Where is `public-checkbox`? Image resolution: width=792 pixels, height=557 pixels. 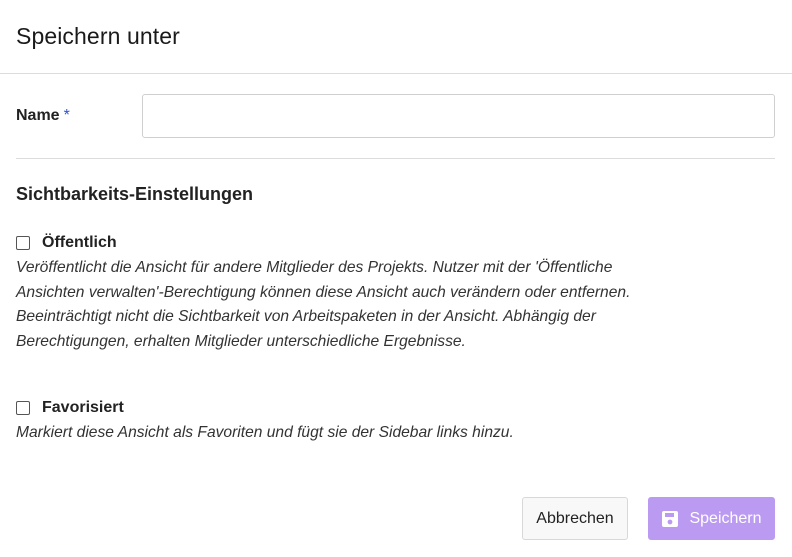 public-checkbox is located at coordinates (23, 243).